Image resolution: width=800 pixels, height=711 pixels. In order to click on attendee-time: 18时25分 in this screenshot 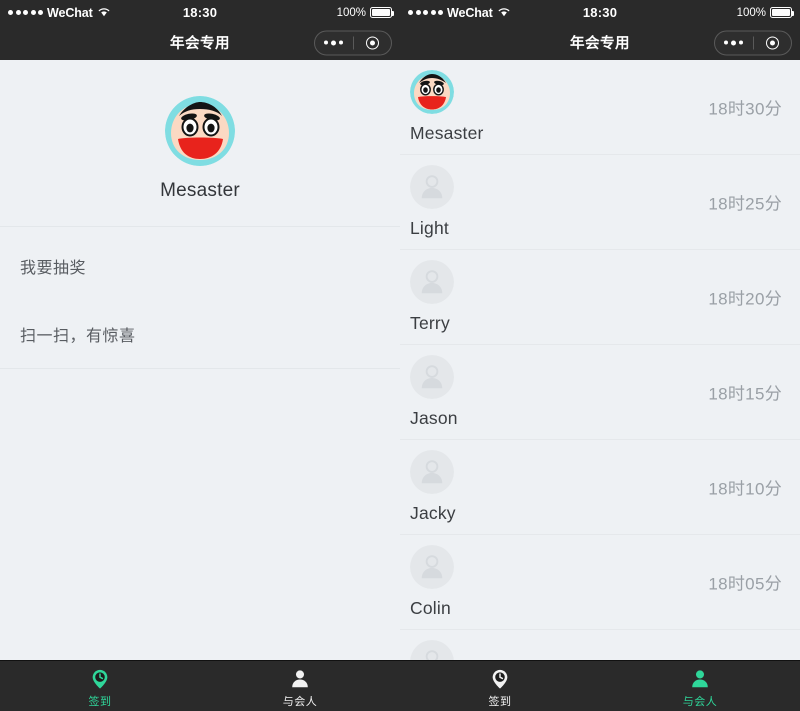, I will do `click(745, 204)`.